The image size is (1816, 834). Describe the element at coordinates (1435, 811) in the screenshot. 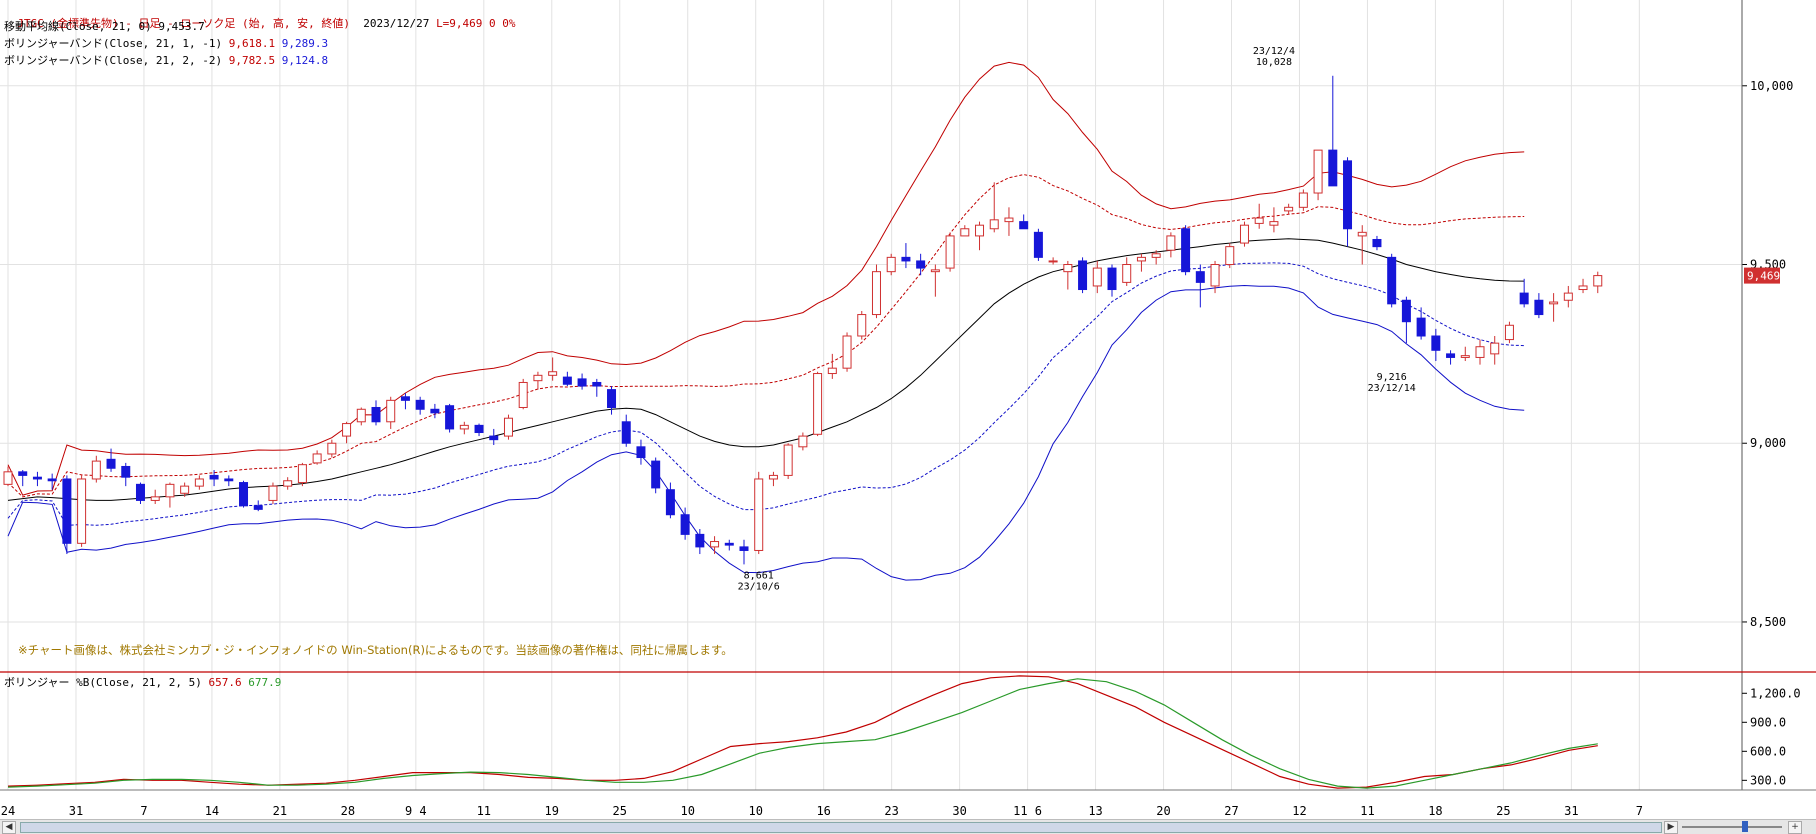

I see `date-tick-label-21: 18` at that location.